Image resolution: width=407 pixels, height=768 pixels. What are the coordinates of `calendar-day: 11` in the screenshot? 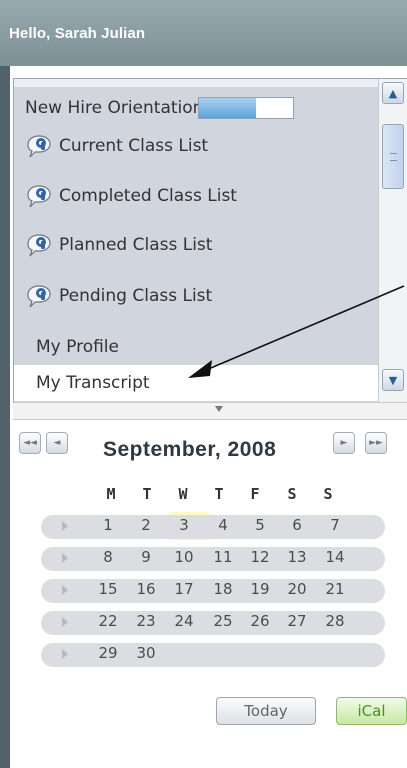 It's located at (223, 557).